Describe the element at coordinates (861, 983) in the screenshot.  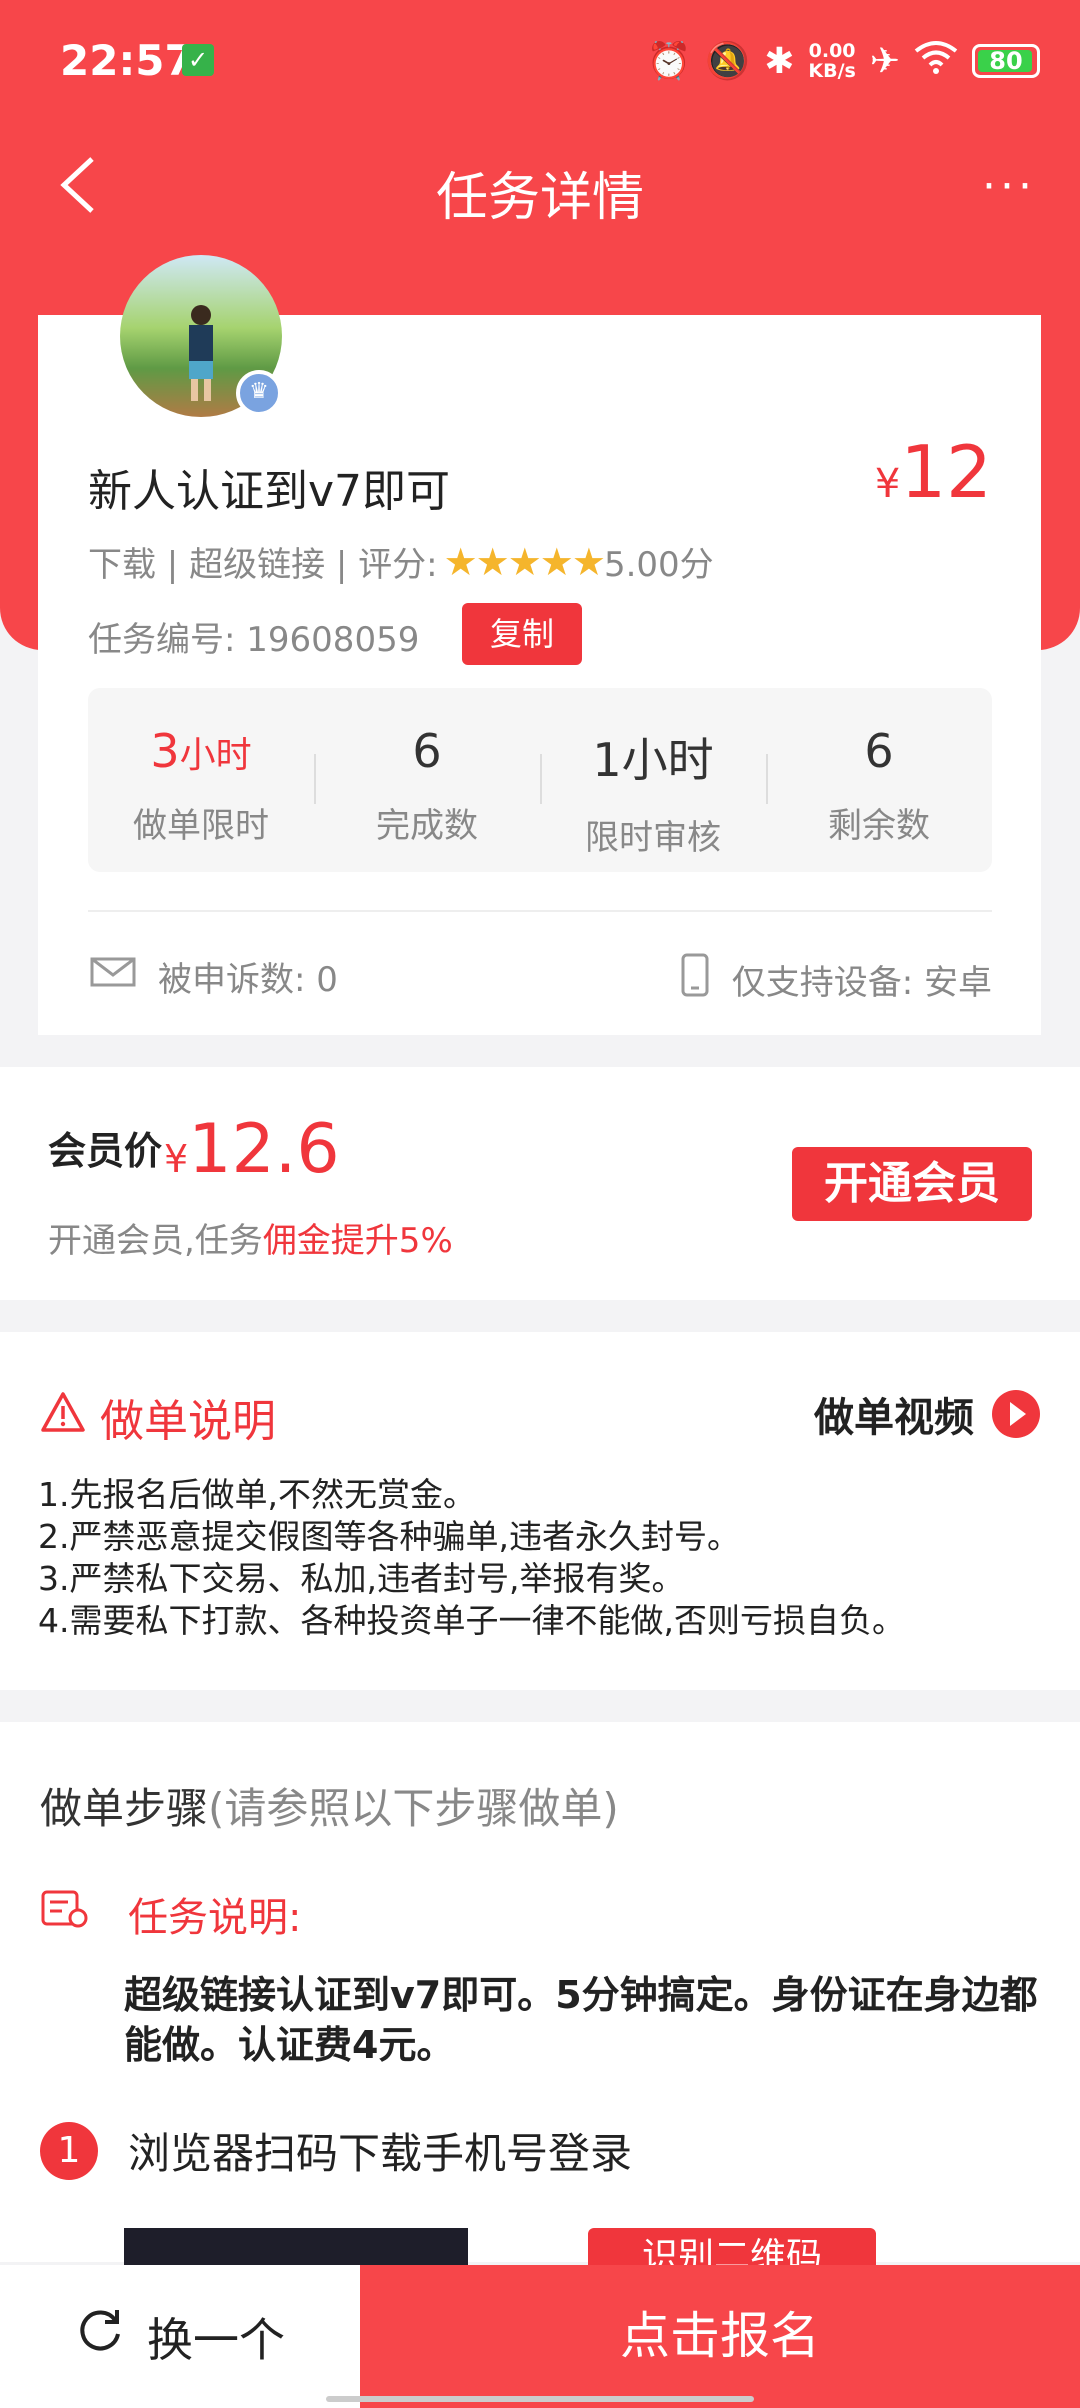
I see `device-text: 仅支持设备: 安卓` at that location.